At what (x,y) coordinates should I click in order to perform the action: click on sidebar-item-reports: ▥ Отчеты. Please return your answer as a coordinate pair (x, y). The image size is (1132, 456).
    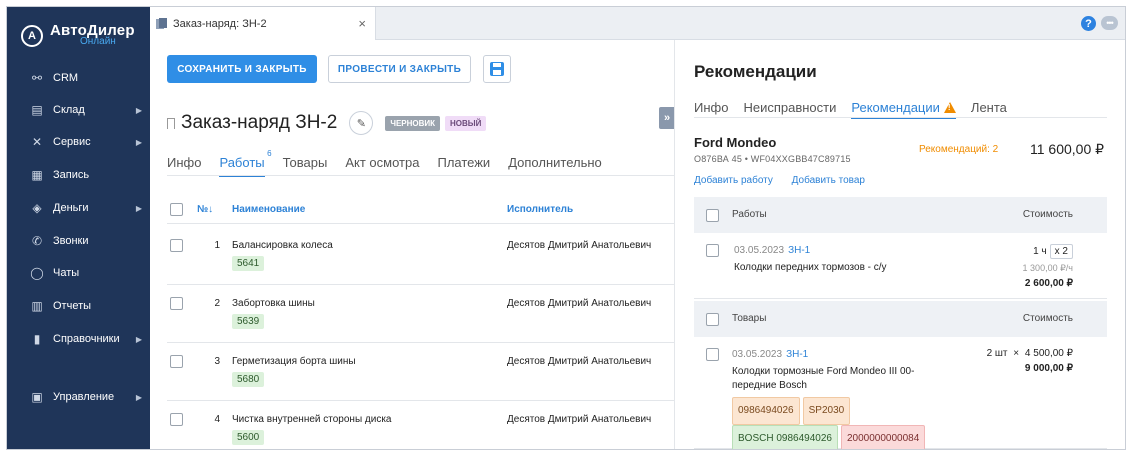
    Looking at the image, I should click on (78, 306).